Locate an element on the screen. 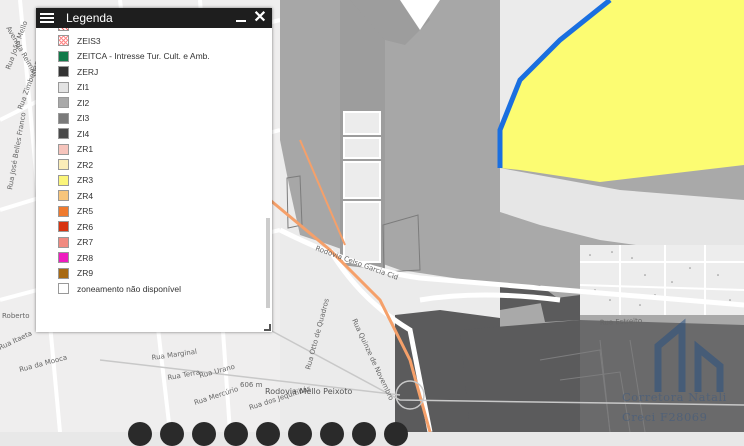  legend-label: ZR6 is located at coordinates (85, 226).